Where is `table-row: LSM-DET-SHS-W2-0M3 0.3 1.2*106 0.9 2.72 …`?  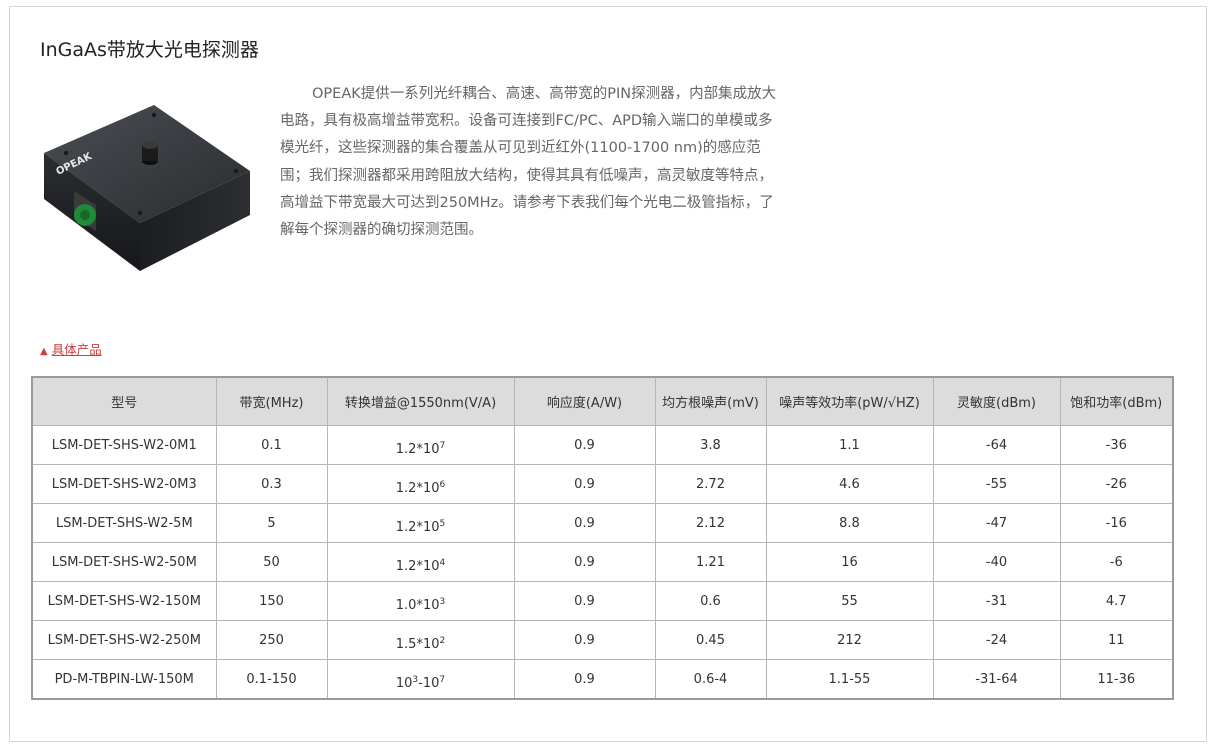 table-row: LSM-DET-SHS-W2-0M3 0.3 1.2*106 0.9 2.72 … is located at coordinates (602, 484).